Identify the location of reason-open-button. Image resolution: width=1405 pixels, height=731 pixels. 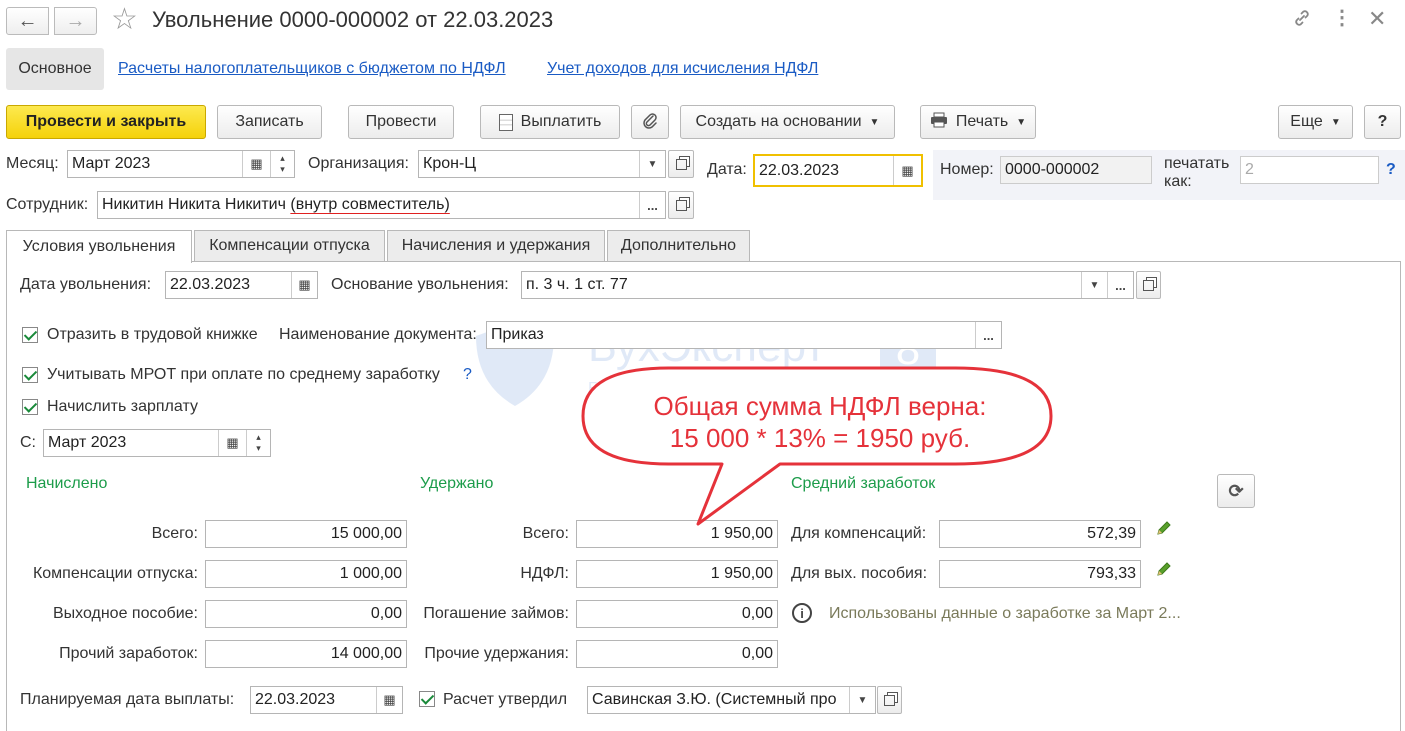
(1148, 285).